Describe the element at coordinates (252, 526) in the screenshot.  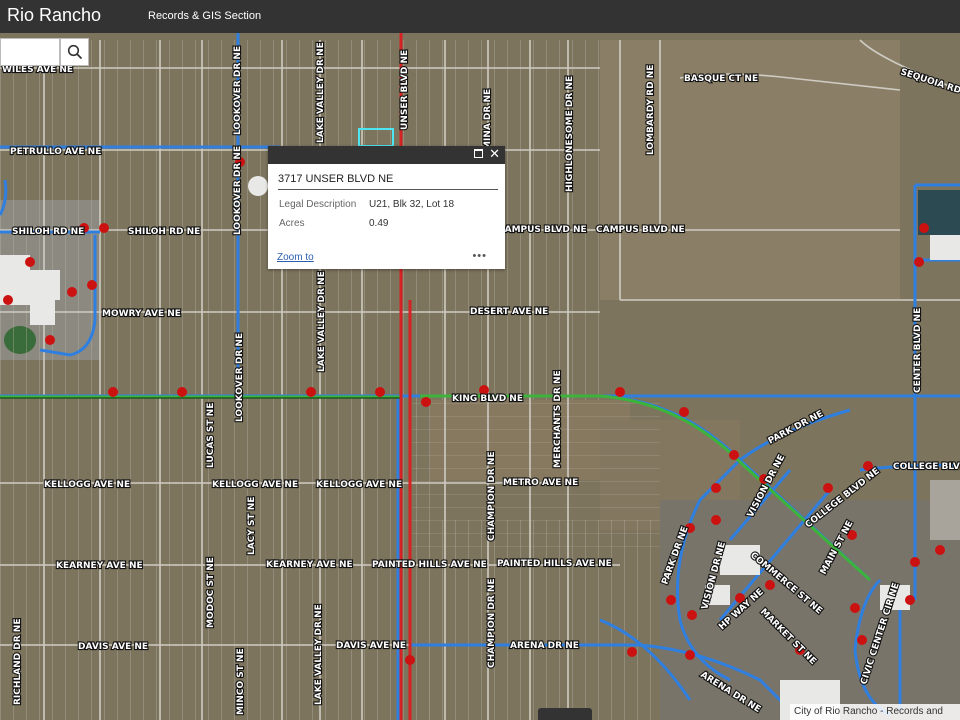
I see `street-label-lacy: LACY ST NE` at that location.